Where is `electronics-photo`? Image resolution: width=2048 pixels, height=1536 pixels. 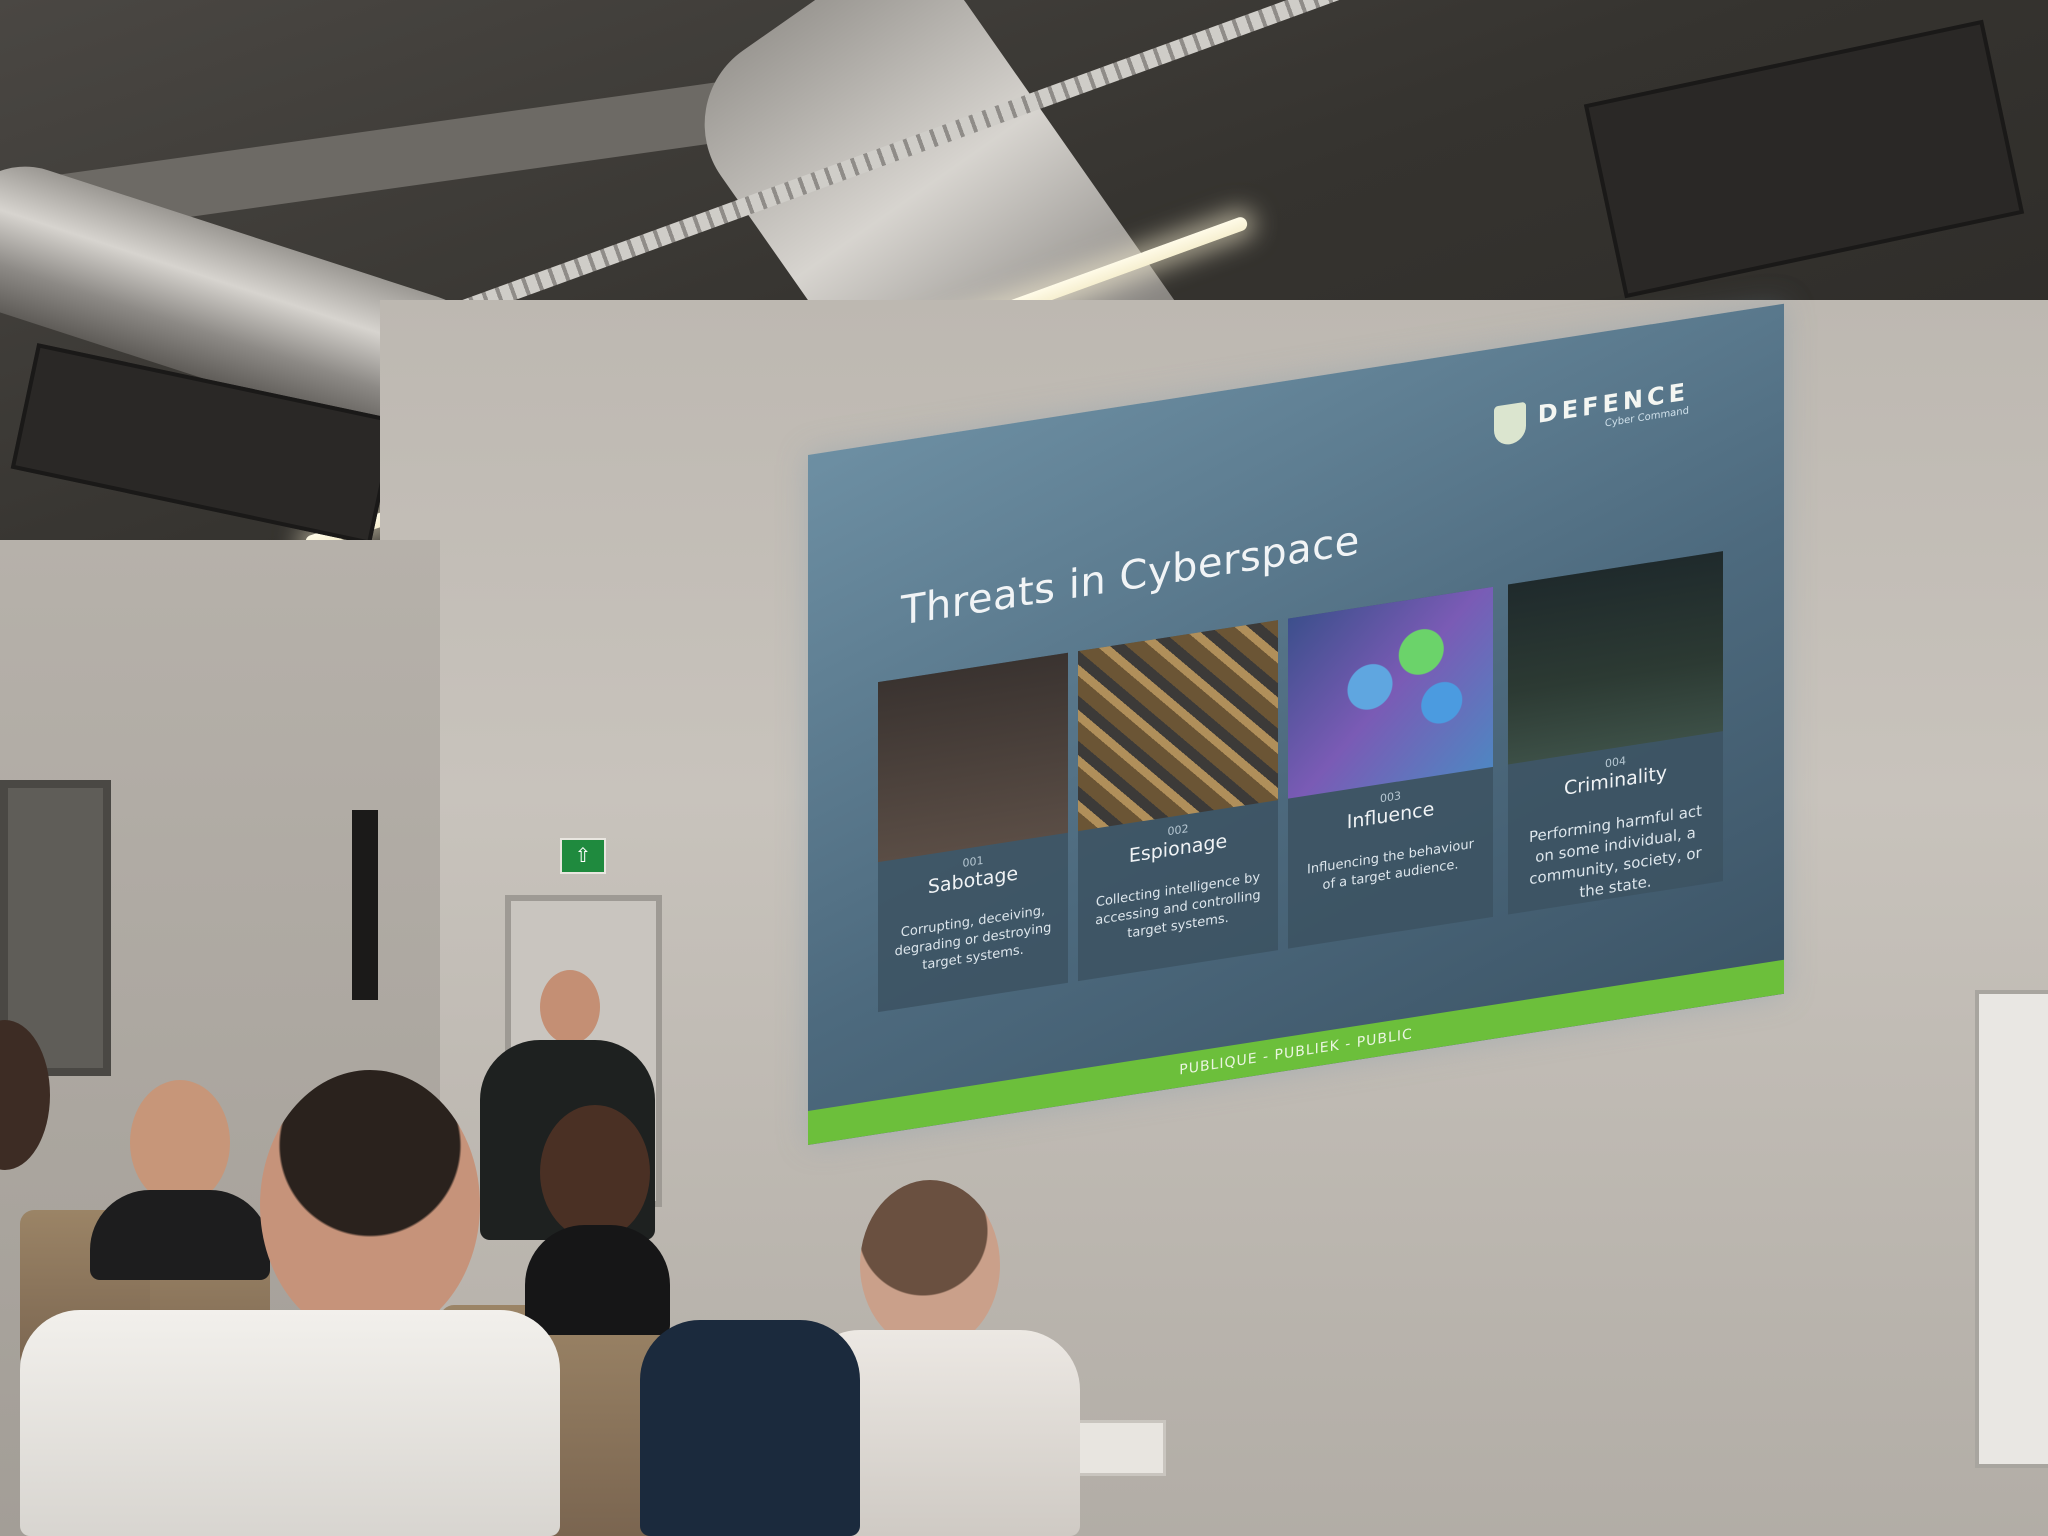 electronics-photo is located at coordinates (1178, 726).